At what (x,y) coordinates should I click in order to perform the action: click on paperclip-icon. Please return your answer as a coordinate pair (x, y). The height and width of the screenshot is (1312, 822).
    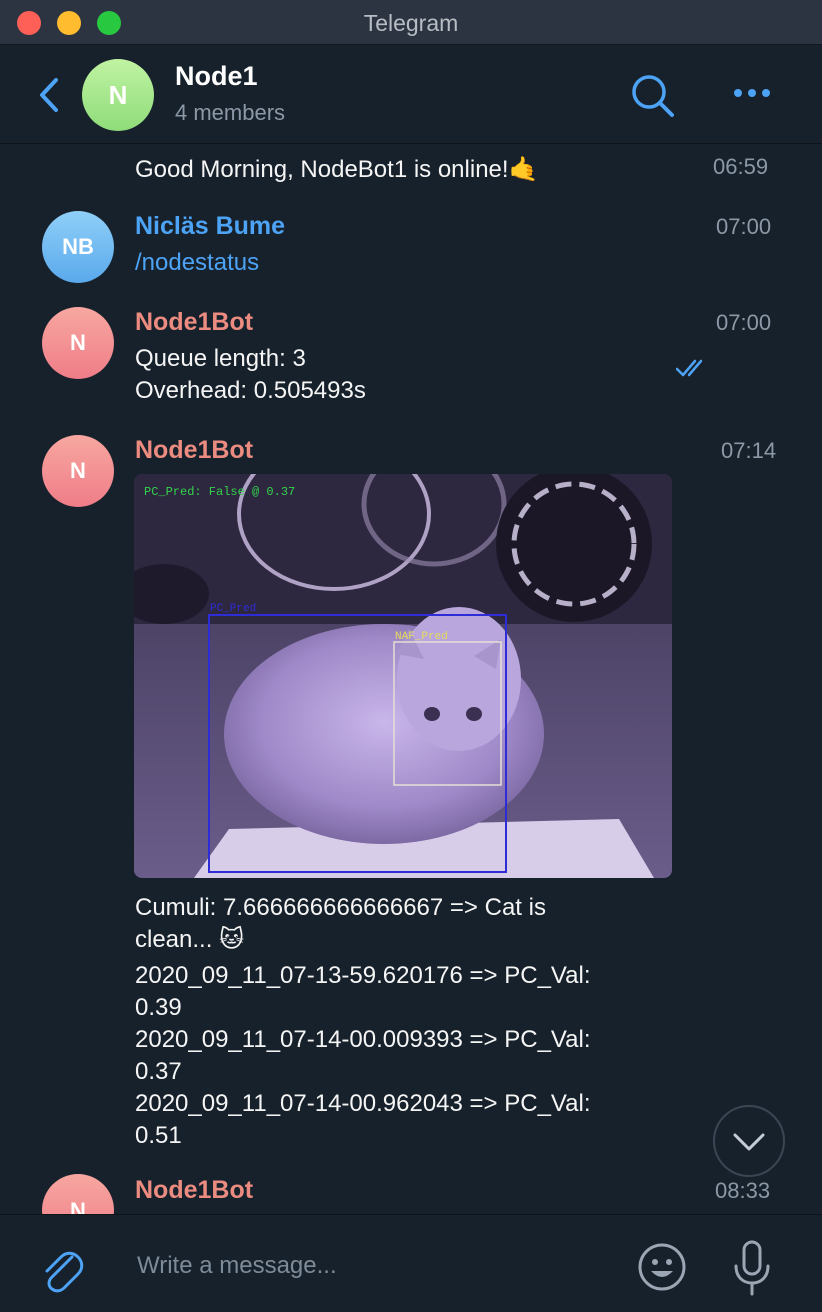
    Looking at the image, I should click on (64, 1272).